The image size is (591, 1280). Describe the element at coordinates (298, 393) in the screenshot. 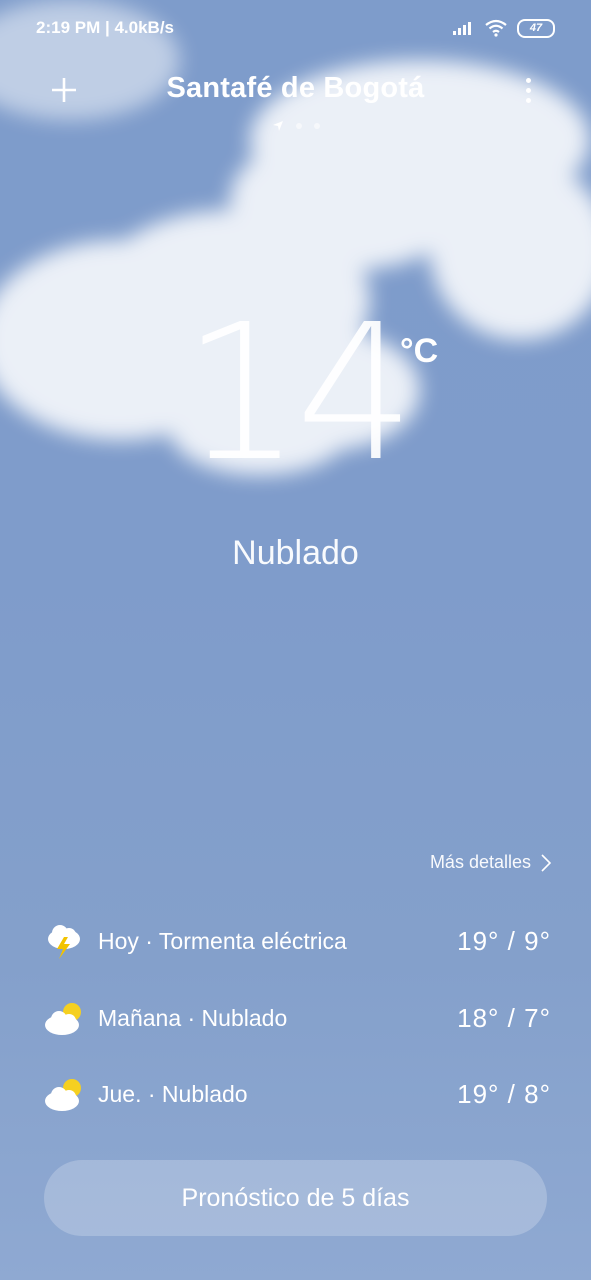

I see `current-temperature: 14` at that location.